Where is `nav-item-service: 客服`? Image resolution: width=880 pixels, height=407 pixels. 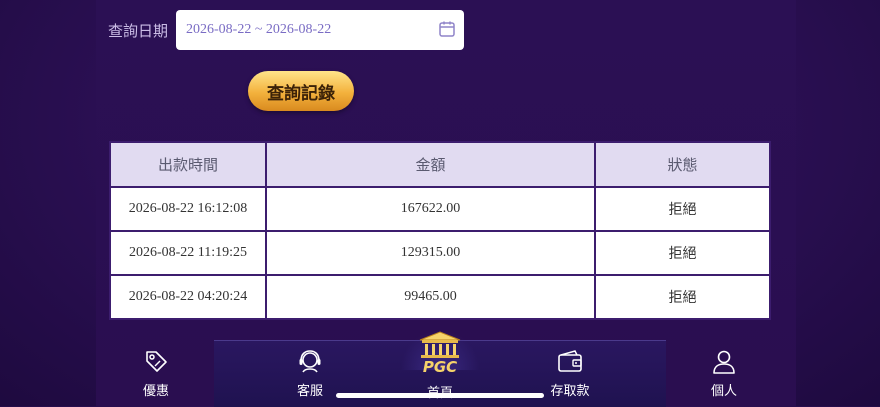
nav-item-service: 客服 is located at coordinates (310, 373).